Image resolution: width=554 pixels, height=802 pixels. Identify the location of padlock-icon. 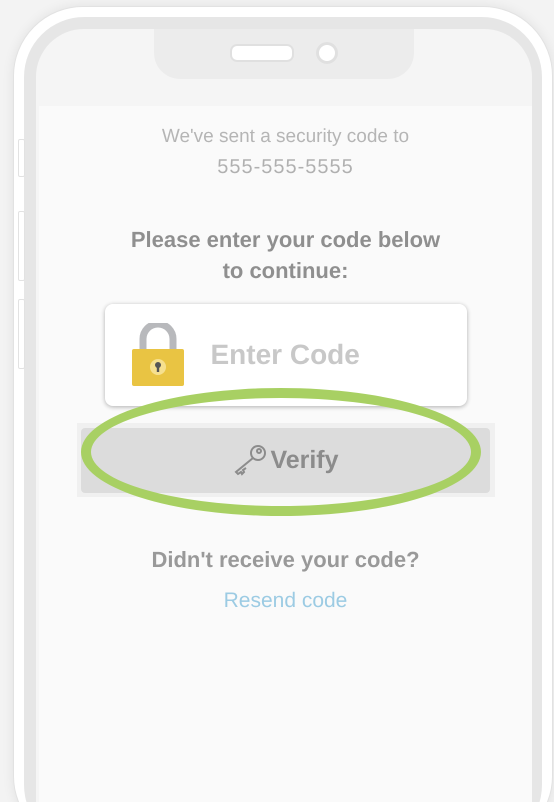
(157, 355).